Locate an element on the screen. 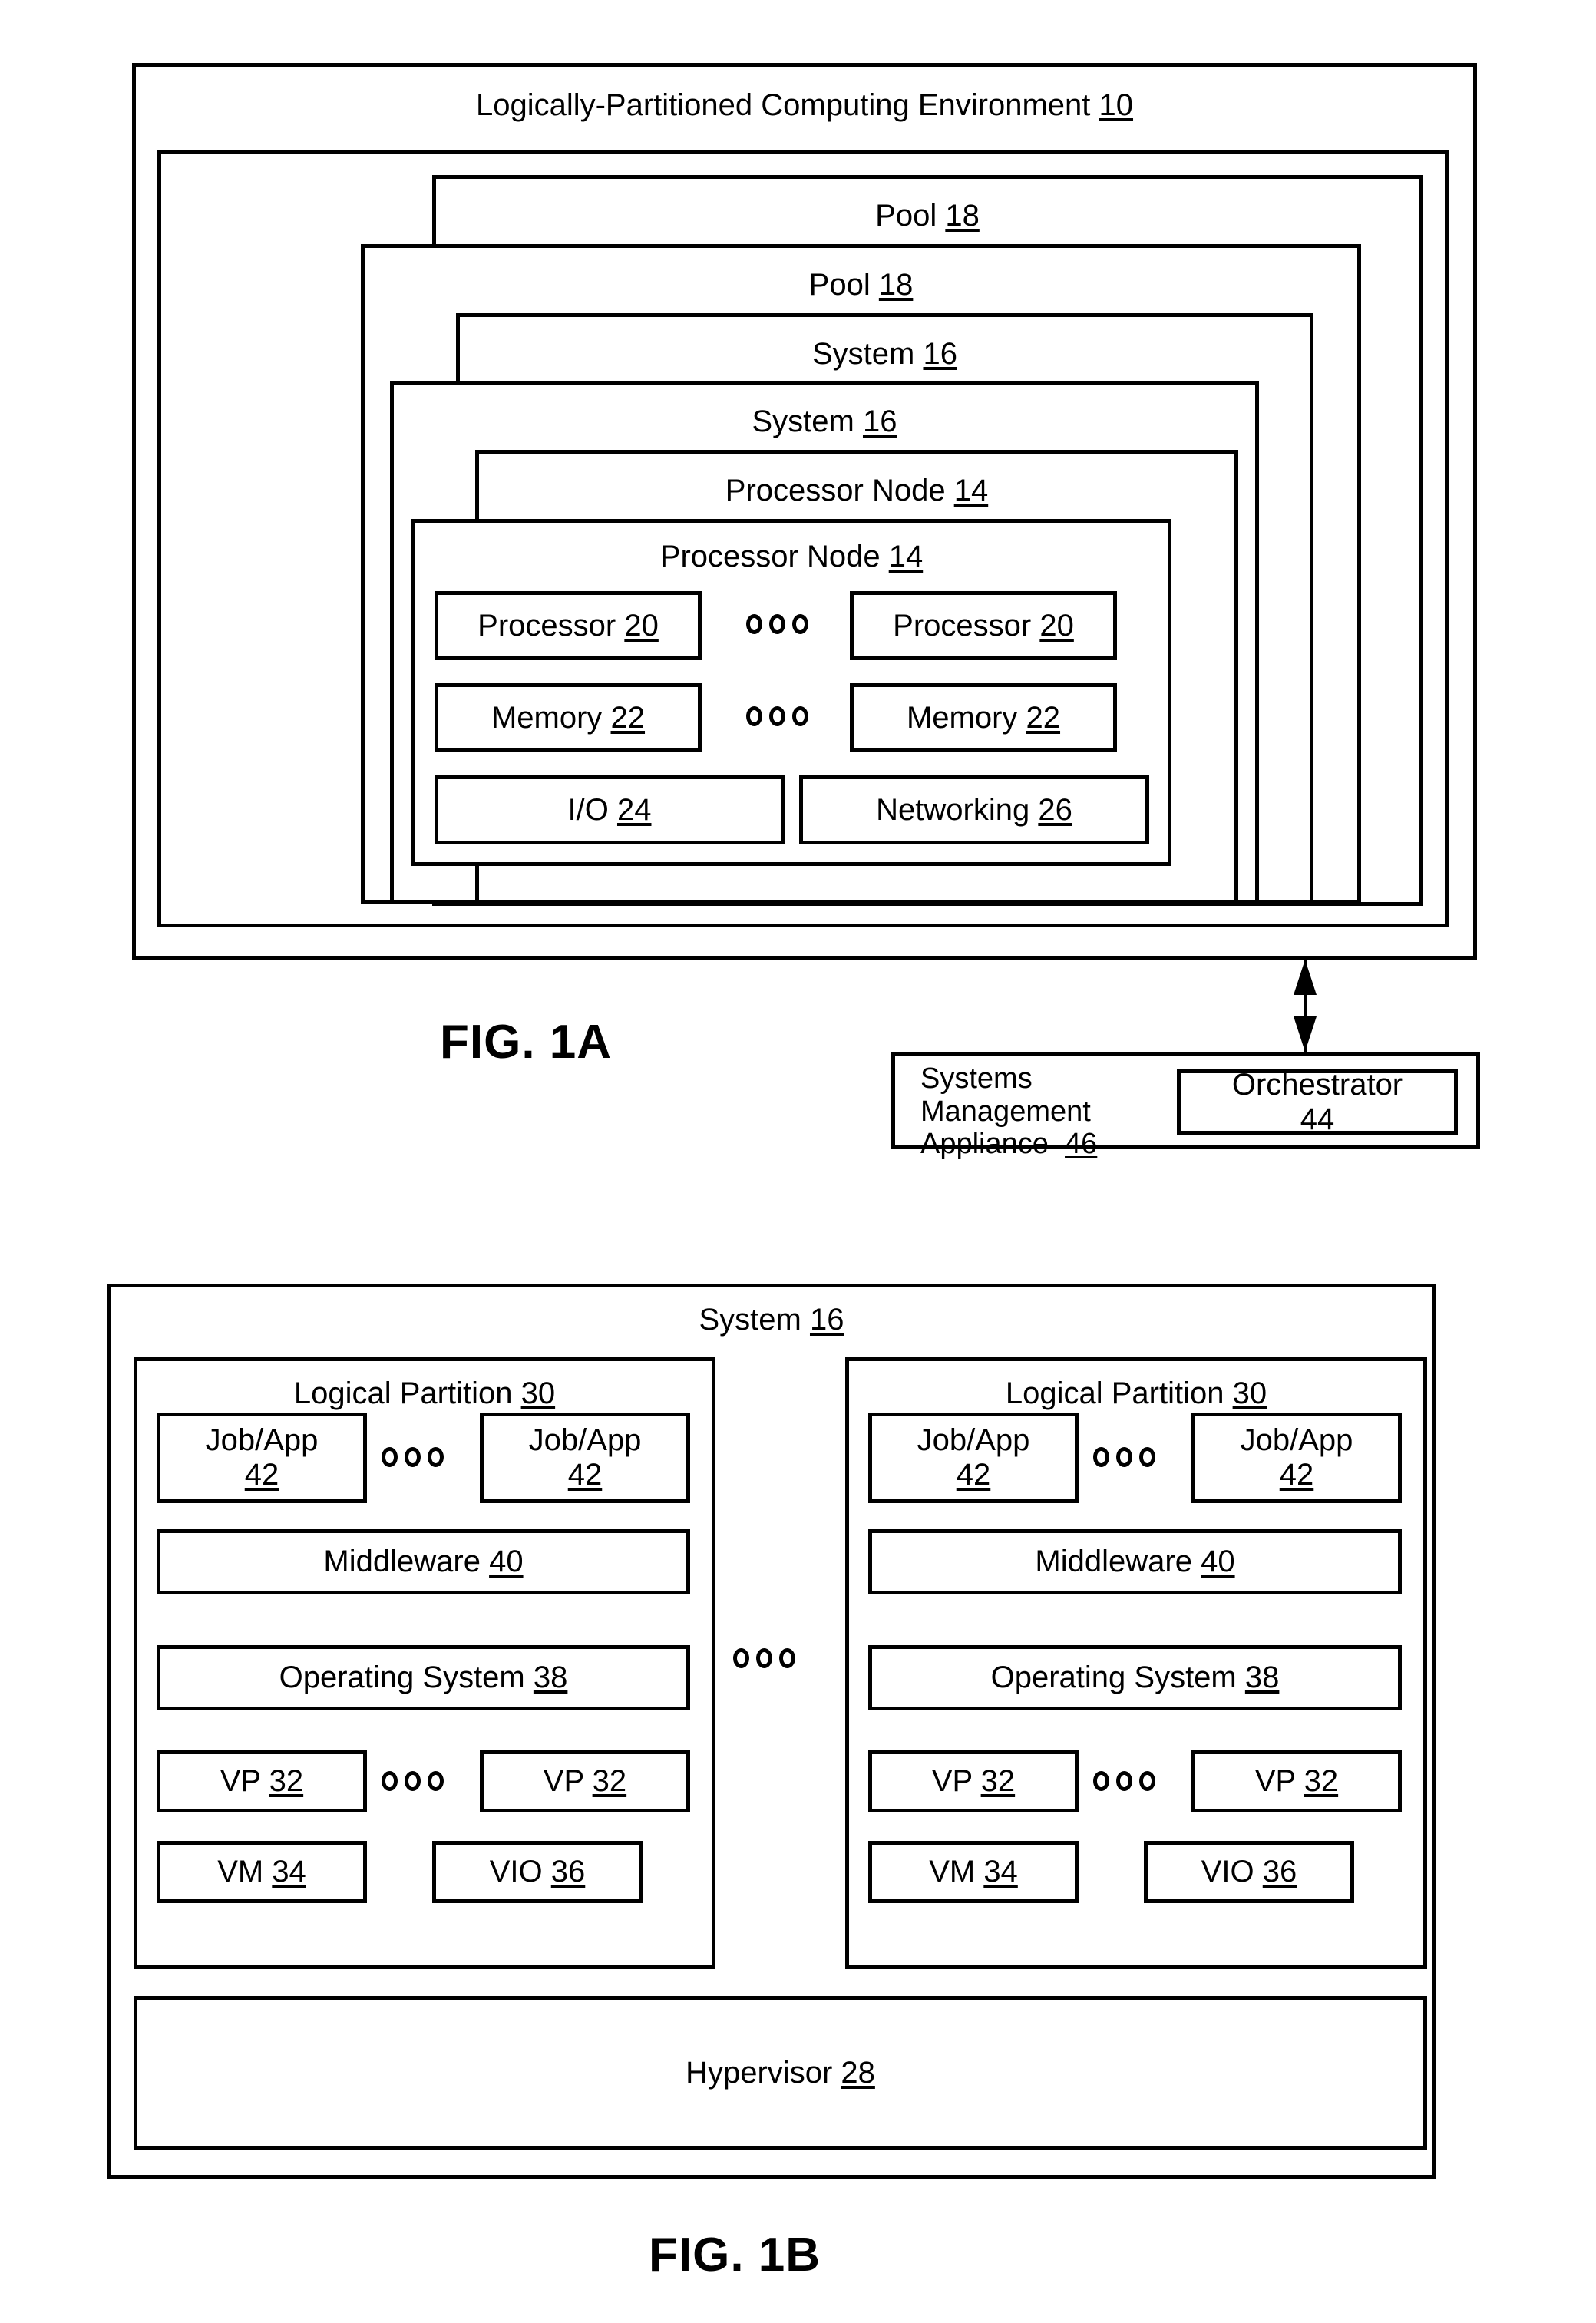 This screenshot has height=2323, width=1596. processor-node-outer-label: Processor Node is located at coordinates (835, 490).